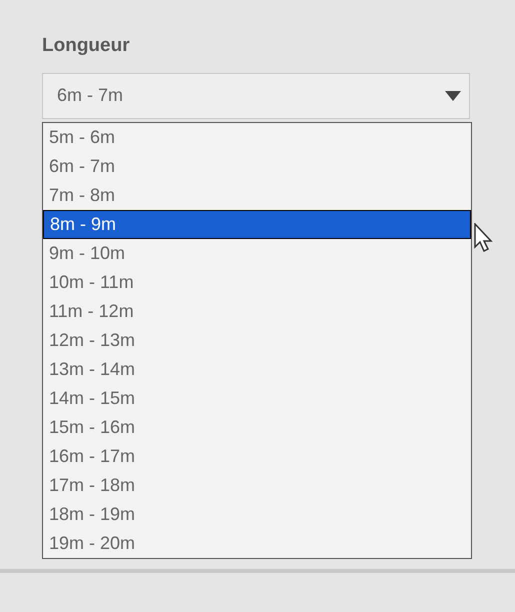 The height and width of the screenshot is (612, 515). I want to click on caret-icon, so click(453, 95).